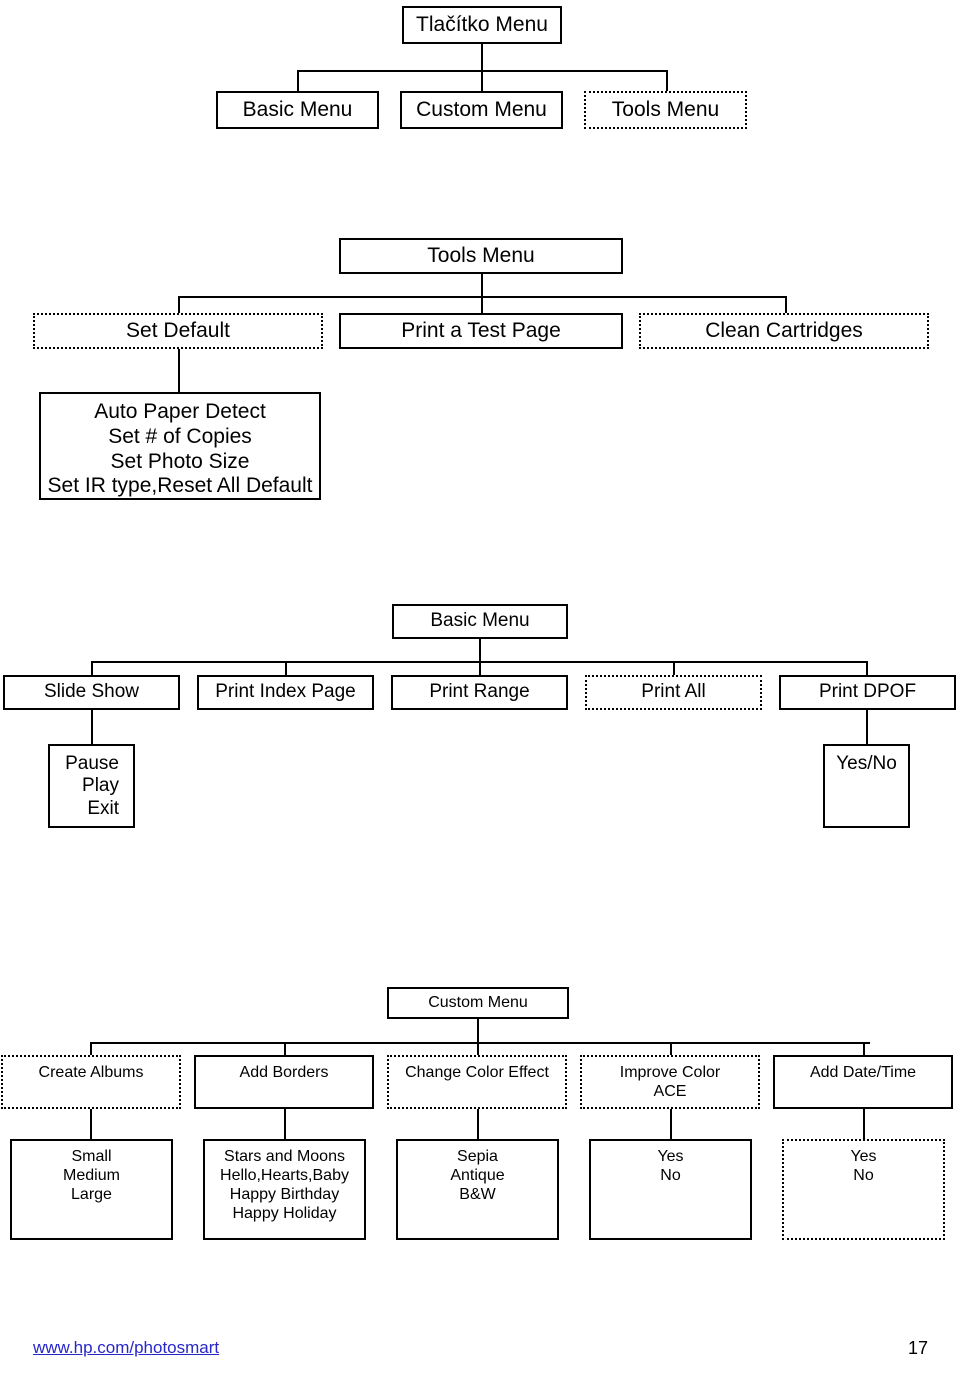  I want to click on node-slide-show: Slide Show, so click(91, 692).